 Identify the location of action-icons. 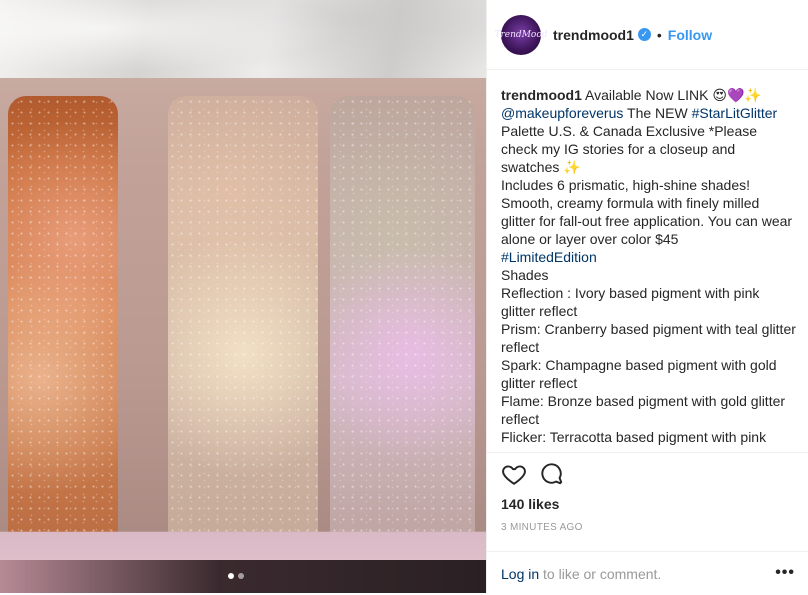
(533, 474).